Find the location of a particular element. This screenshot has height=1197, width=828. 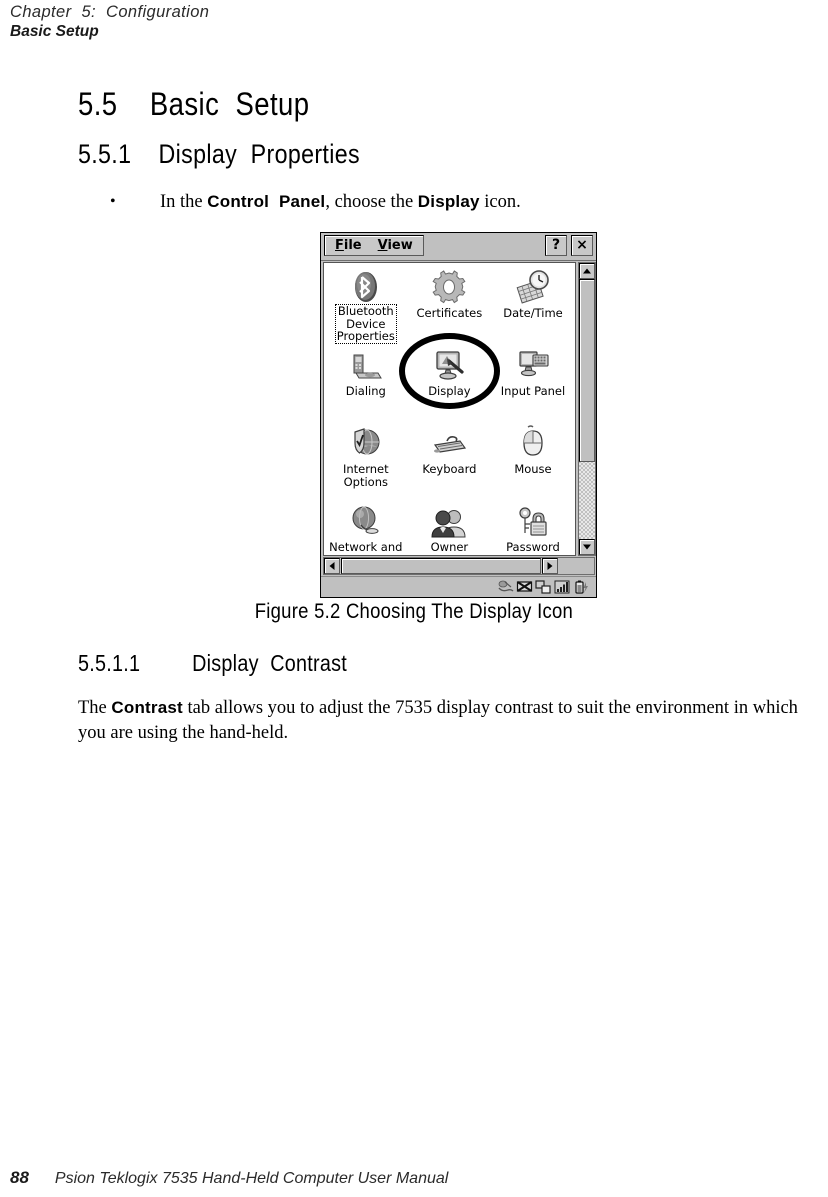

control-panel-item-certificates: Certificates is located at coordinates (450, 302).